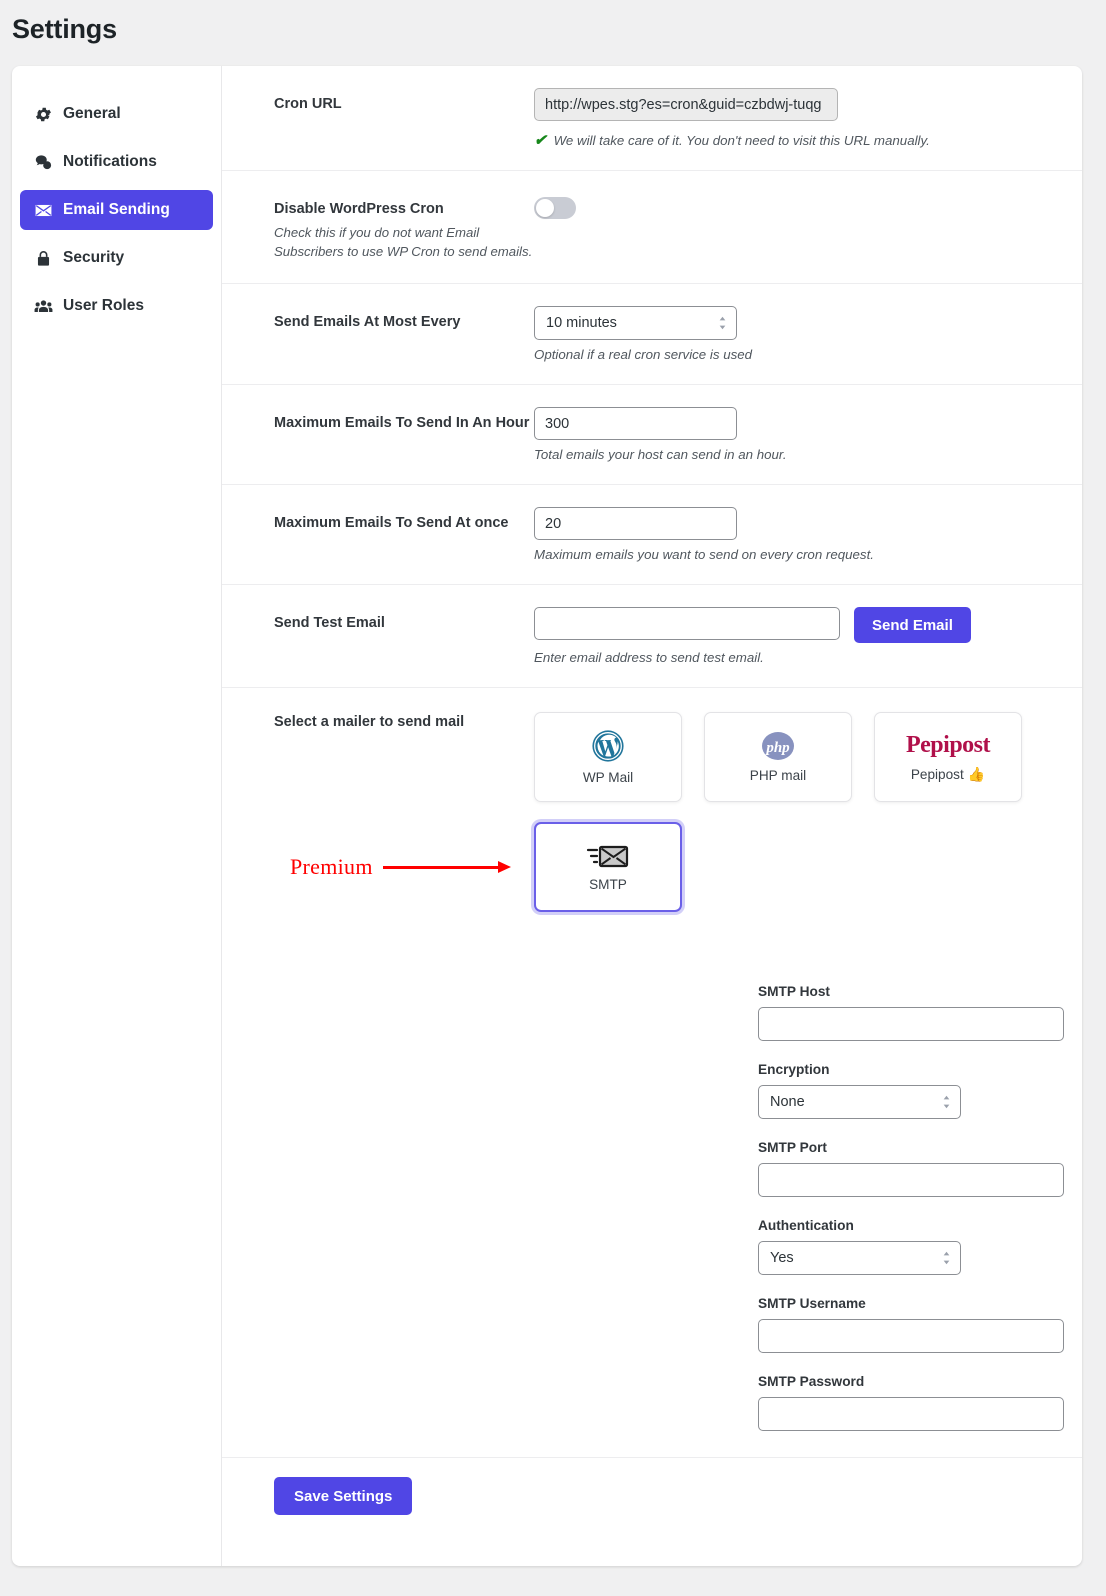 This screenshot has height=1596, width=1106. What do you see at coordinates (367, 322) in the screenshot?
I see `send-every-label: Send Emails At Most Every` at bounding box center [367, 322].